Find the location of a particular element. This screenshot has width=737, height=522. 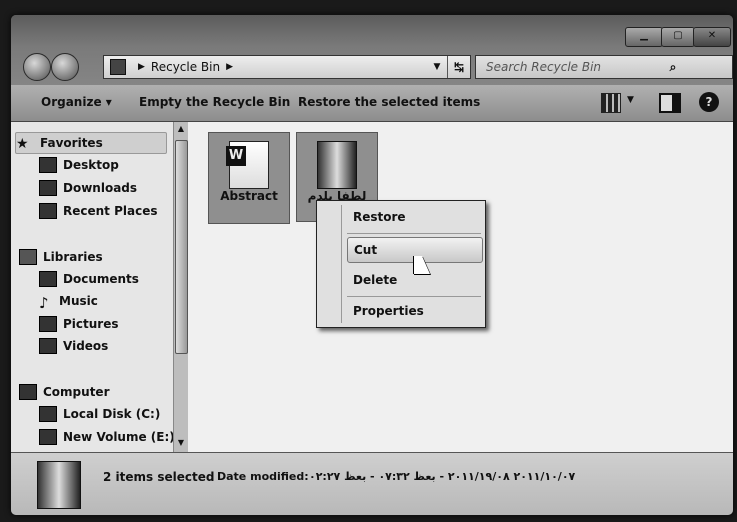

videos-icon is located at coordinates (48, 346).